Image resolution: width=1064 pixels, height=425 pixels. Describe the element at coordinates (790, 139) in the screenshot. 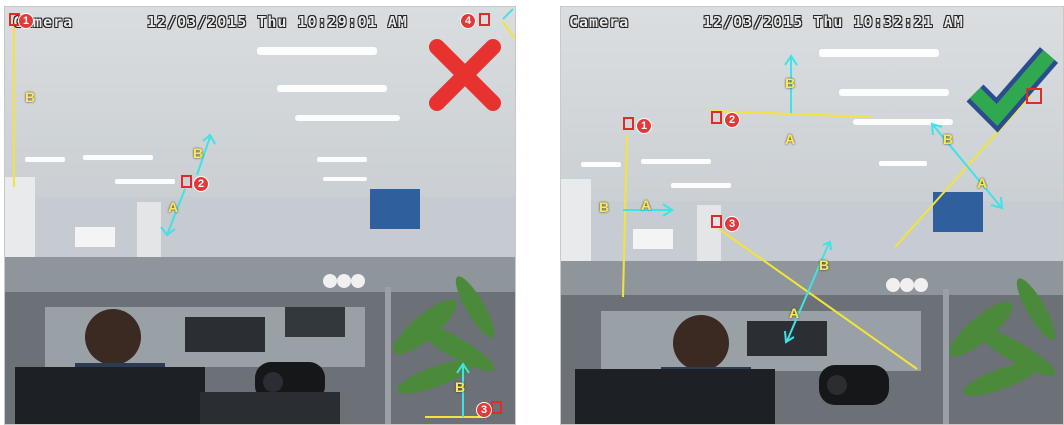

I see `label-a-top: A` at that location.